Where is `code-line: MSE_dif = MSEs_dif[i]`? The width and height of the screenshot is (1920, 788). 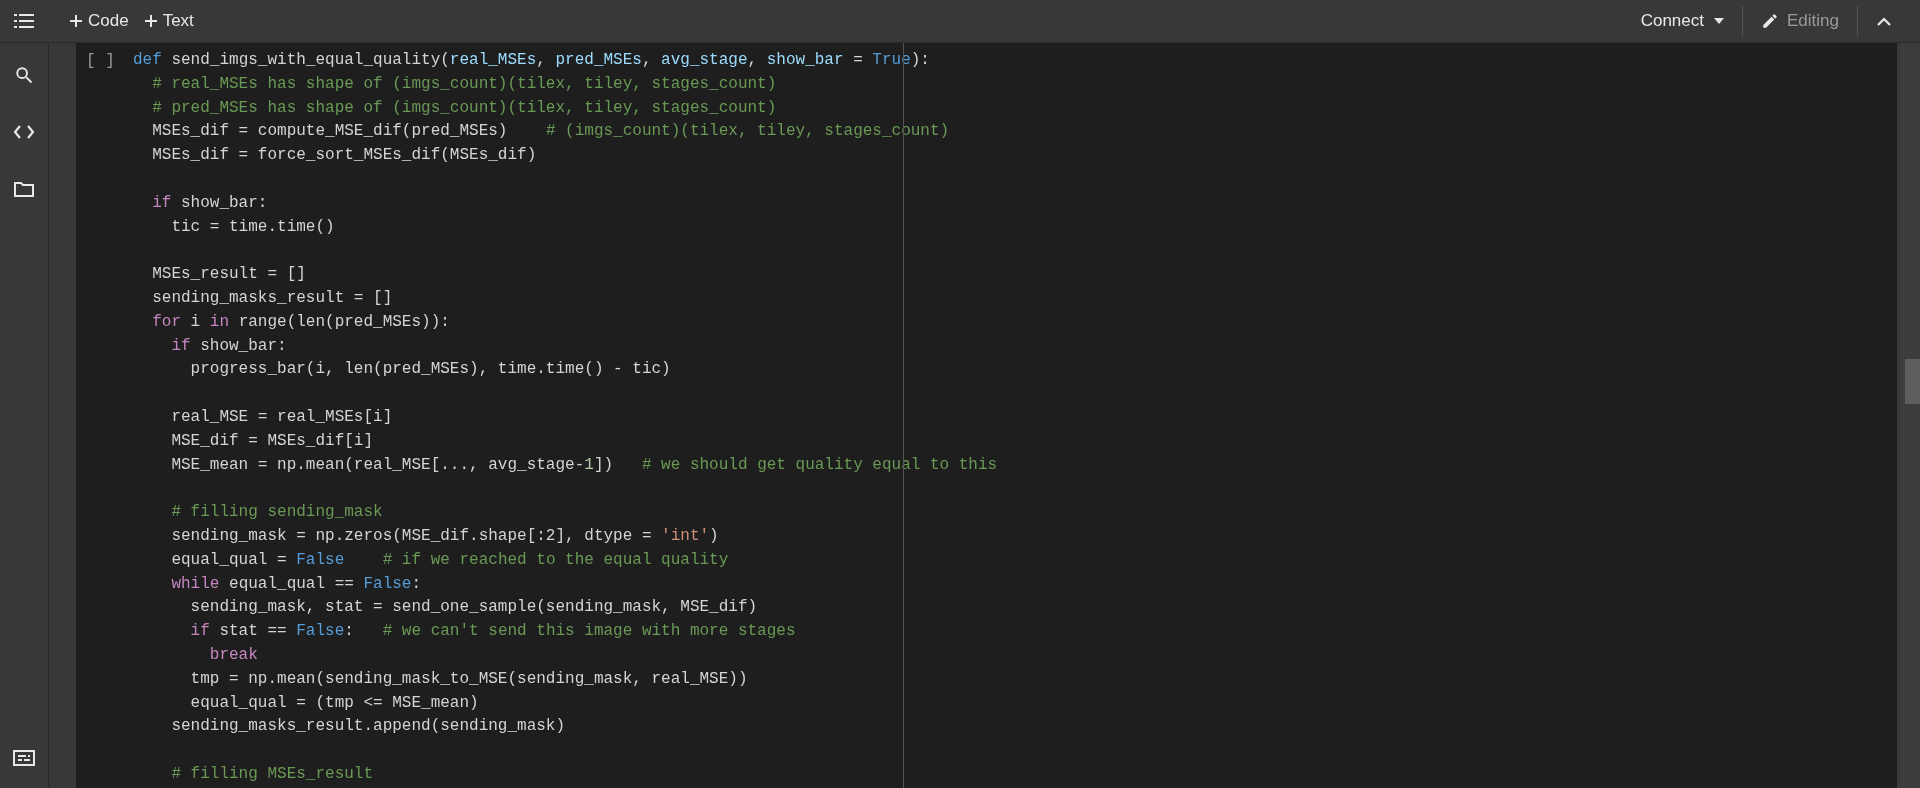 code-line: MSE_dif = MSEs_dif[i] is located at coordinates (272, 441).